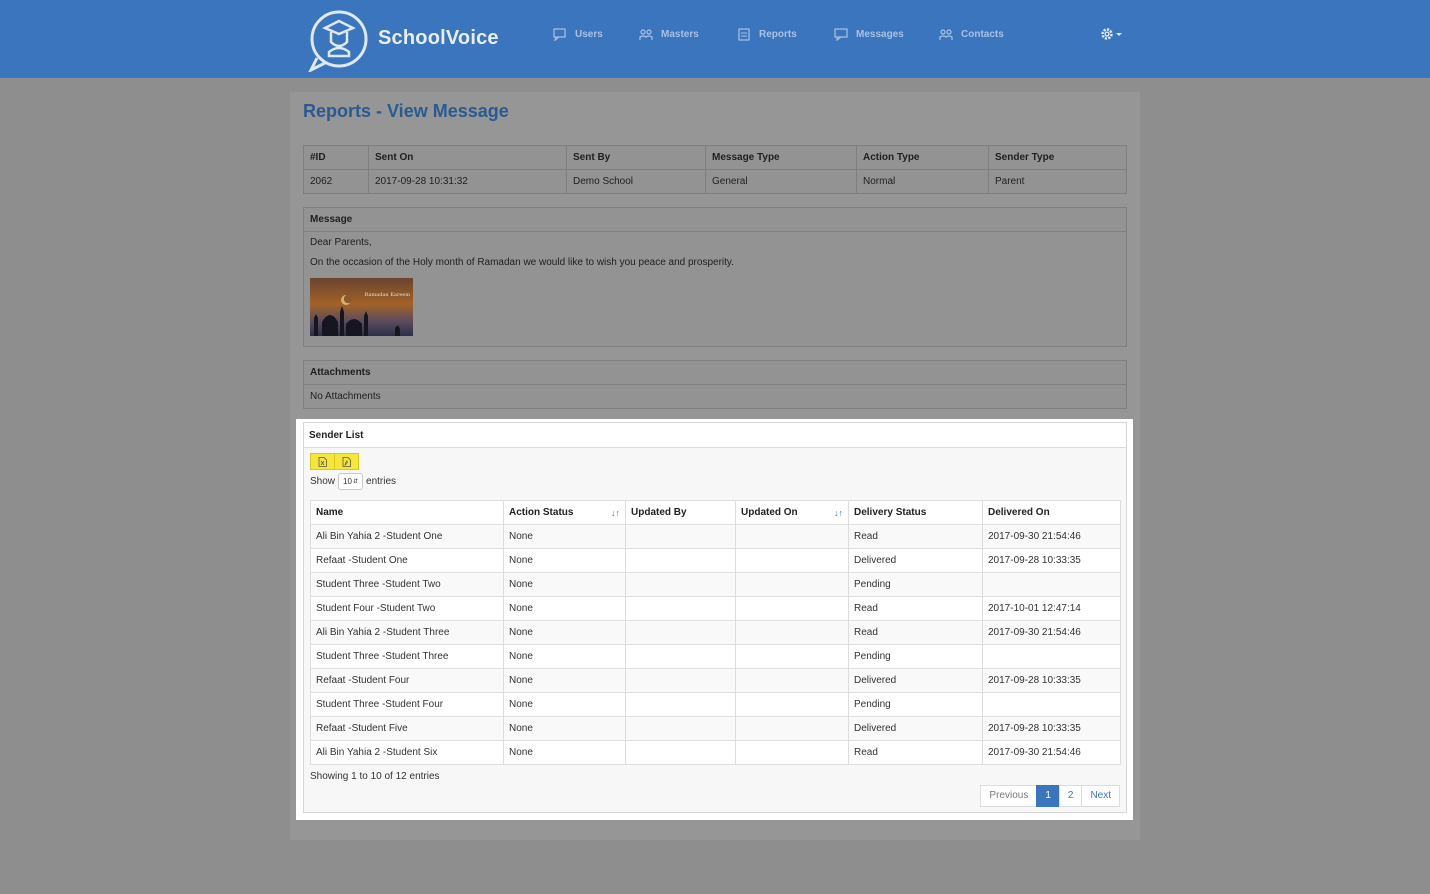 This screenshot has width=1430, height=894. What do you see at coordinates (407, 656) in the screenshot?
I see `cell-name: Student Three -Student Three` at bounding box center [407, 656].